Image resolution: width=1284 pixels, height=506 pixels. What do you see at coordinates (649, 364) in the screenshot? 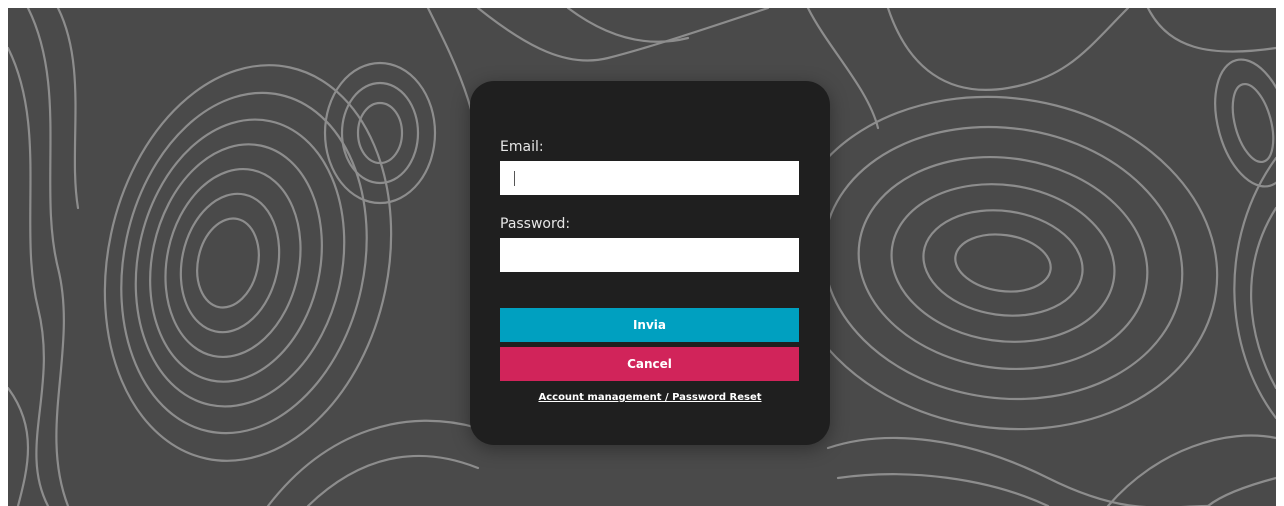
I see `cancel-button: Cancel` at bounding box center [649, 364].